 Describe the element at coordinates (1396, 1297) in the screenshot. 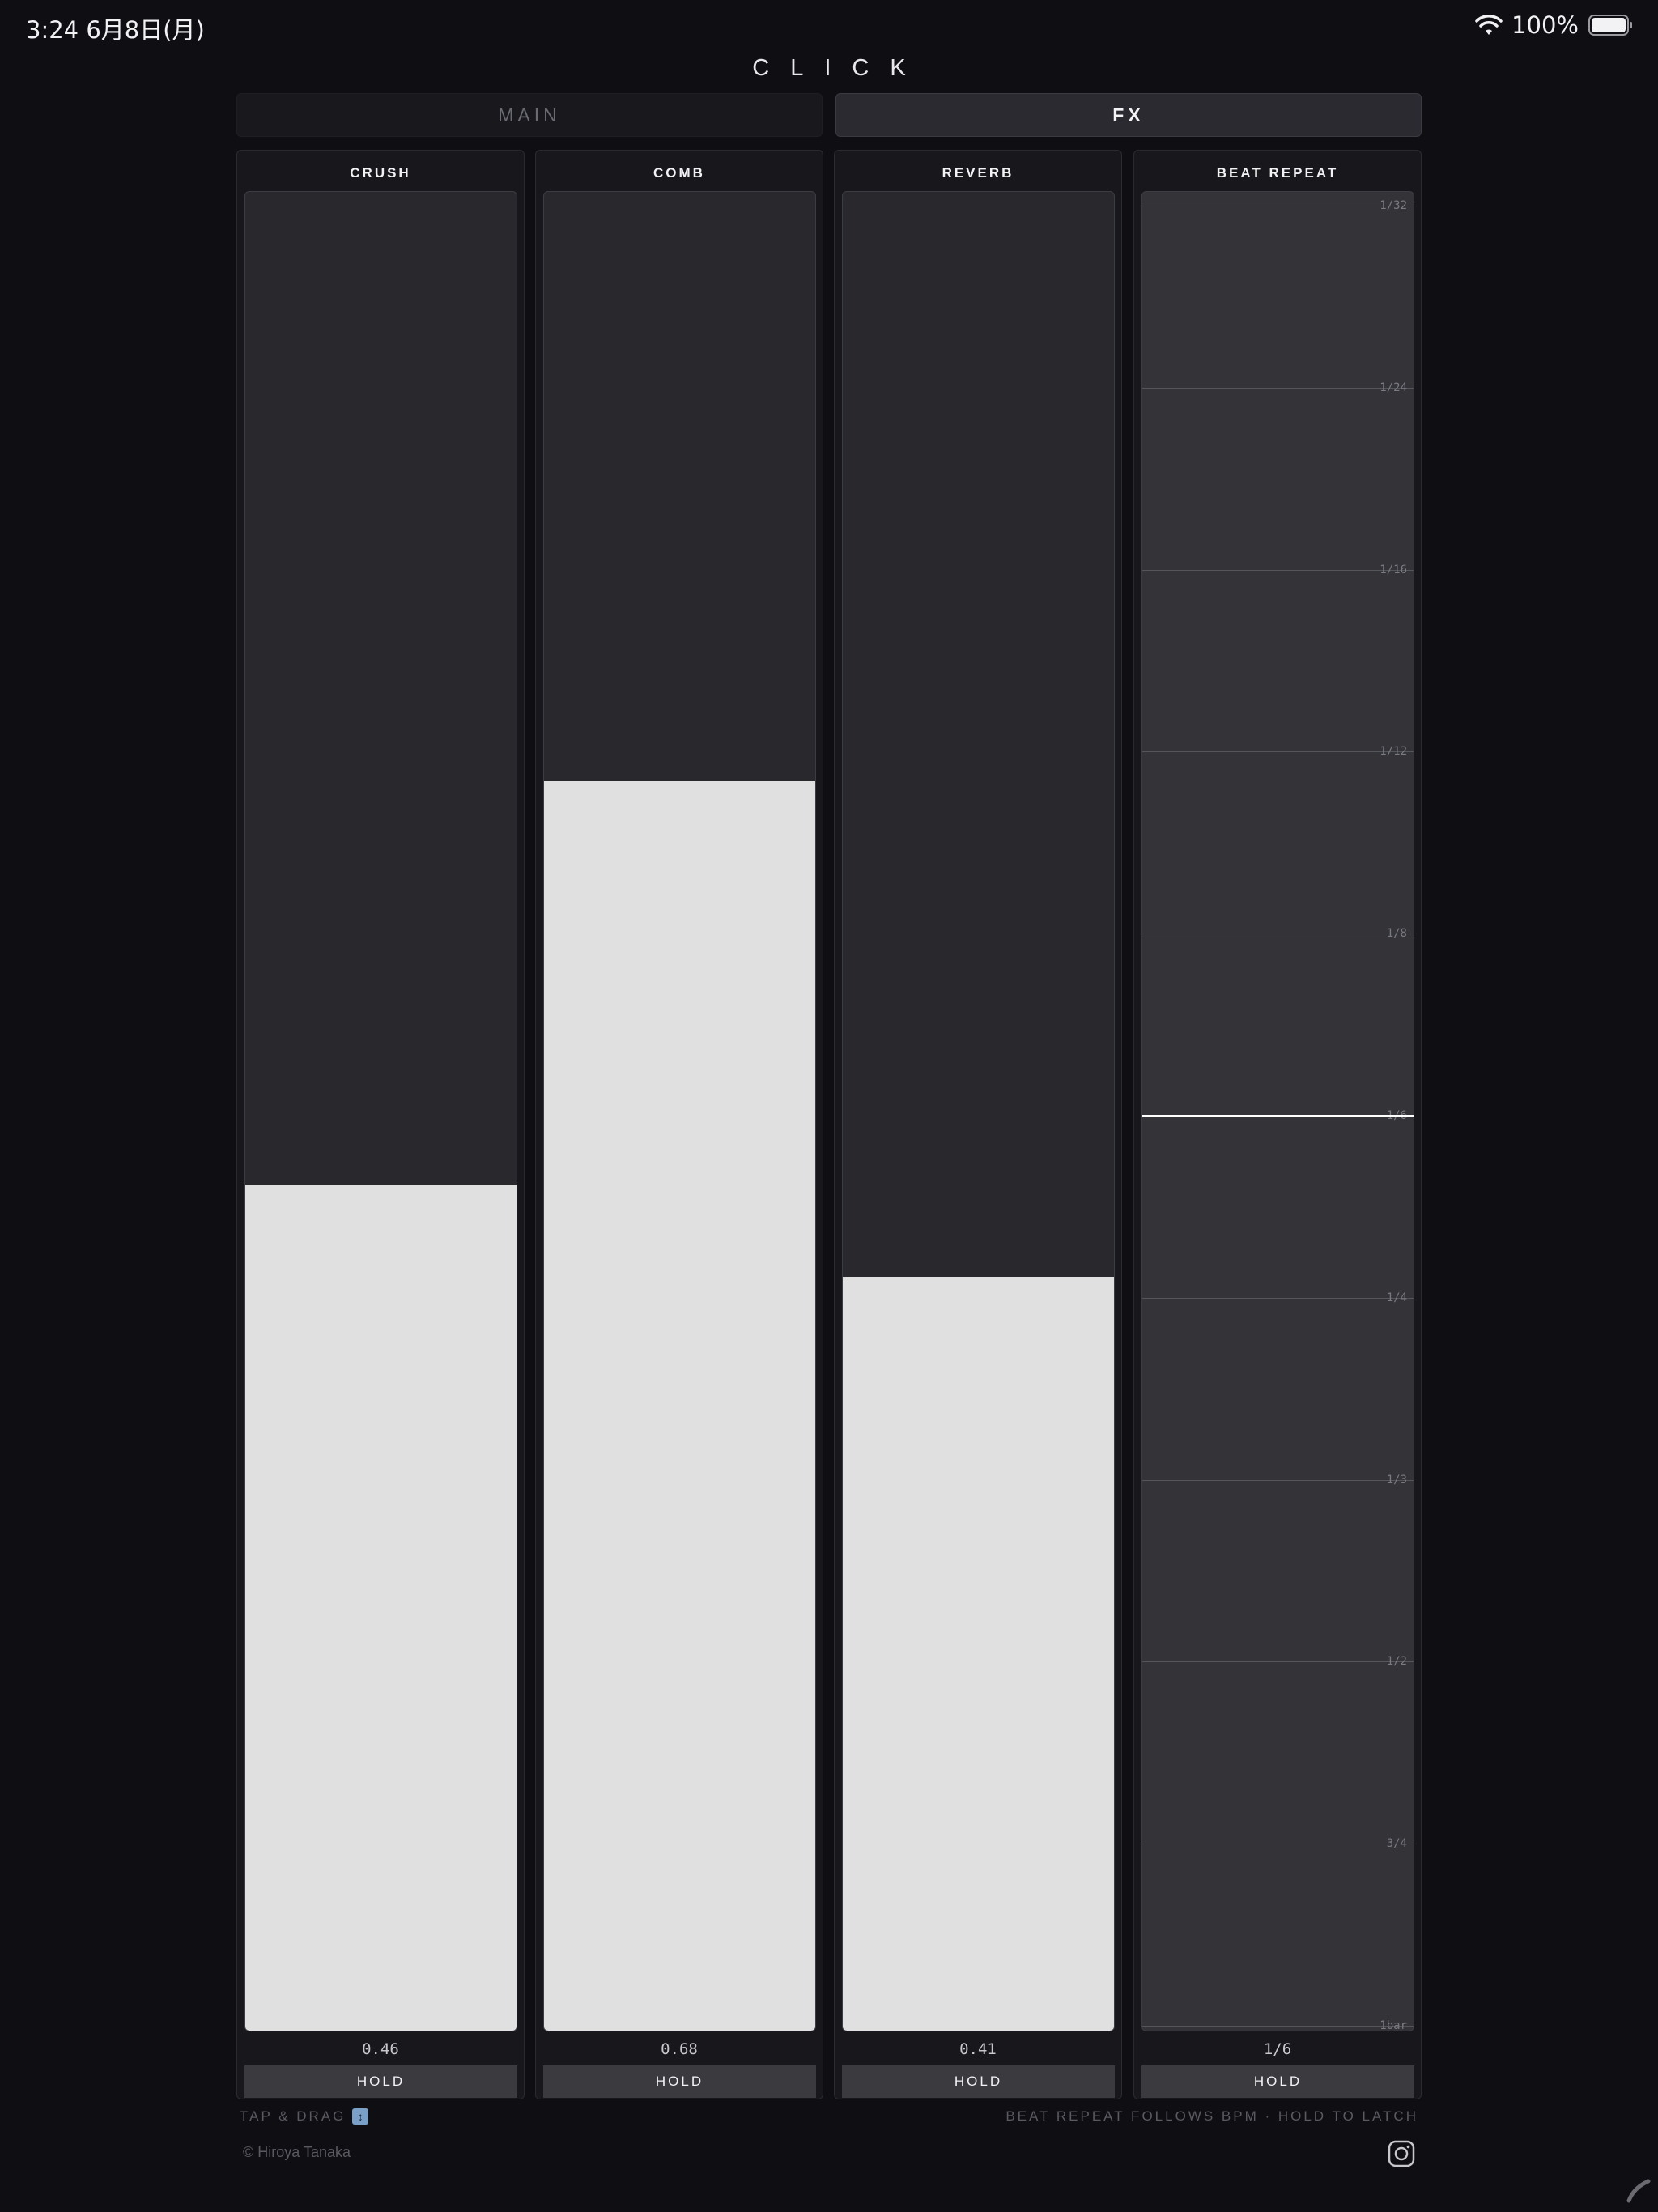

I see `step-tick-label: 1/4` at that location.